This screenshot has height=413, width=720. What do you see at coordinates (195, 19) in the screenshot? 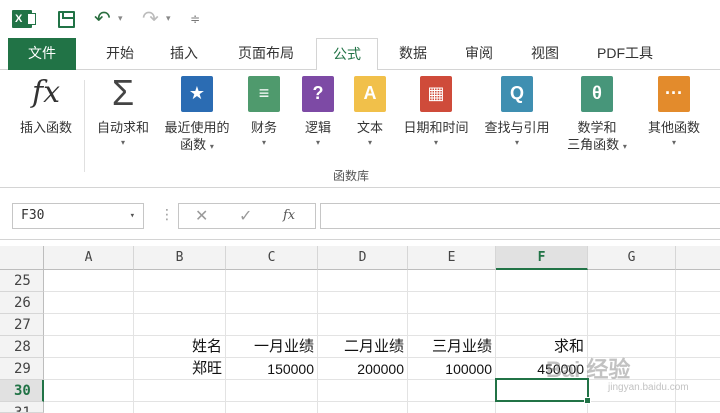
I see `customize-toolbar-icon: ≑` at bounding box center [195, 19].